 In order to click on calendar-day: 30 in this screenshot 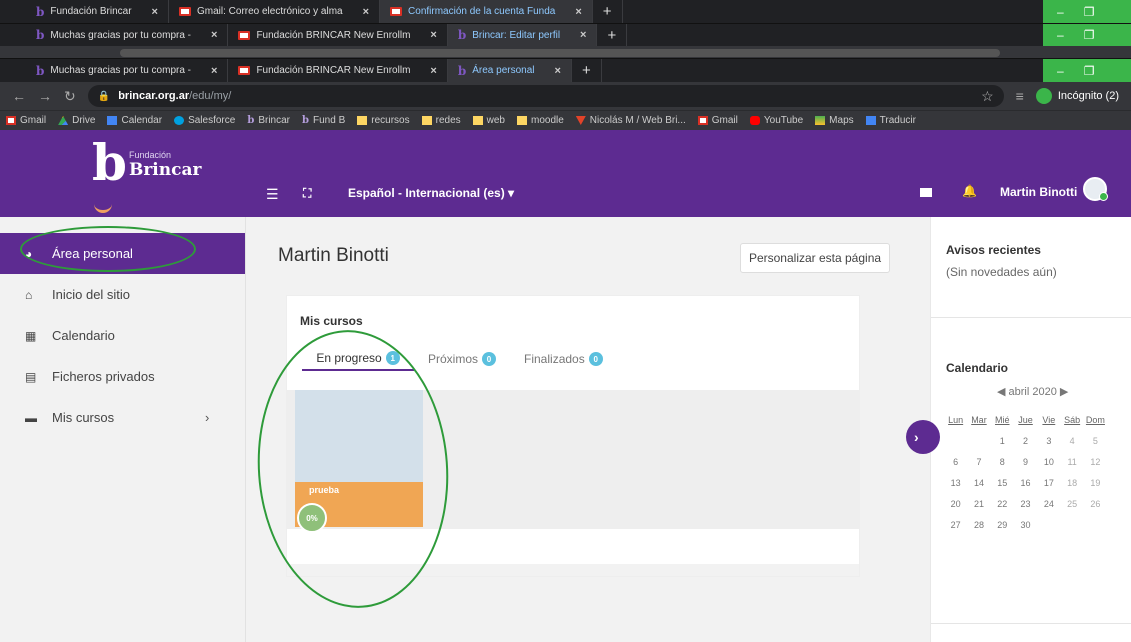, I will do `click(1025, 525)`.